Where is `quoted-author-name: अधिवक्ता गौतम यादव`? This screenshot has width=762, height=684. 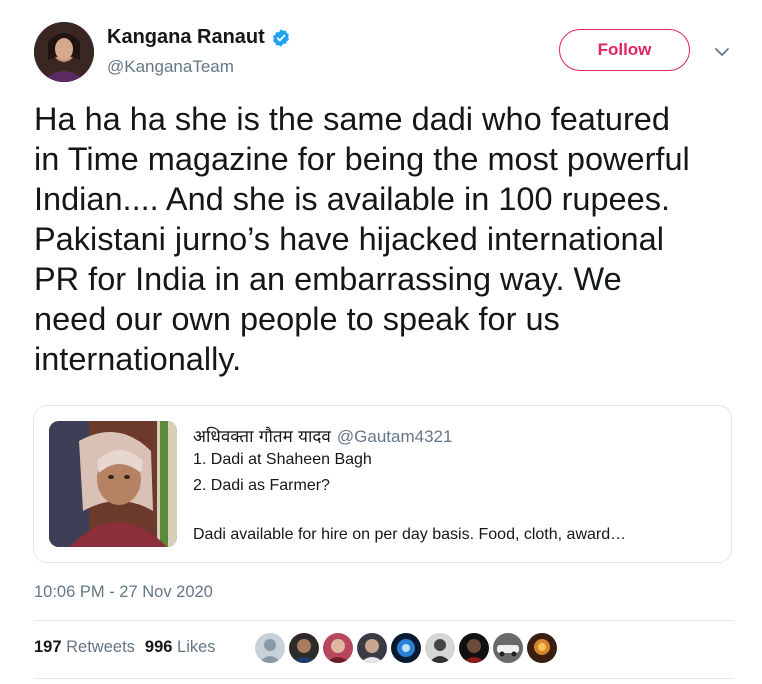 quoted-author-name: अधिवक्ता गौतम यादव is located at coordinates (262, 437).